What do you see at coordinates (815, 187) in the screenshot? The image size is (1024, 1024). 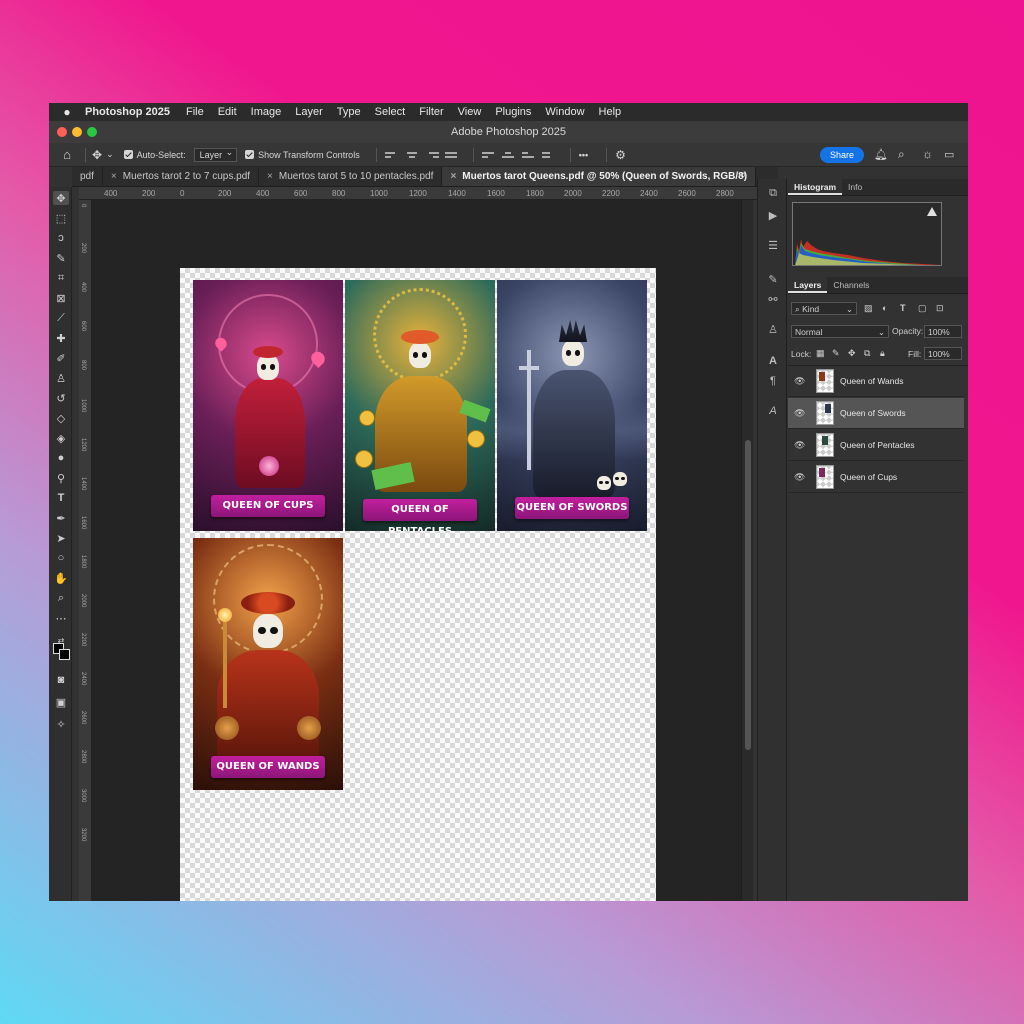 I see `tab-histogram: Histogram` at bounding box center [815, 187].